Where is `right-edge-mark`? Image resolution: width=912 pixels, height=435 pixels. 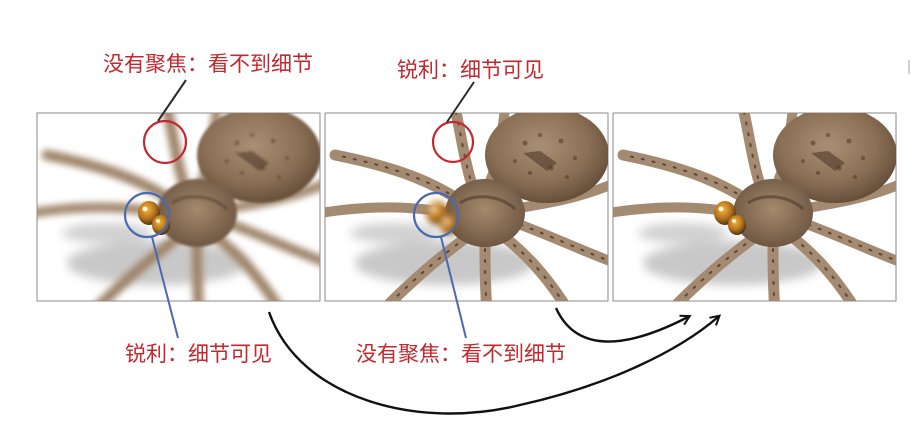 right-edge-mark is located at coordinates (909, 67).